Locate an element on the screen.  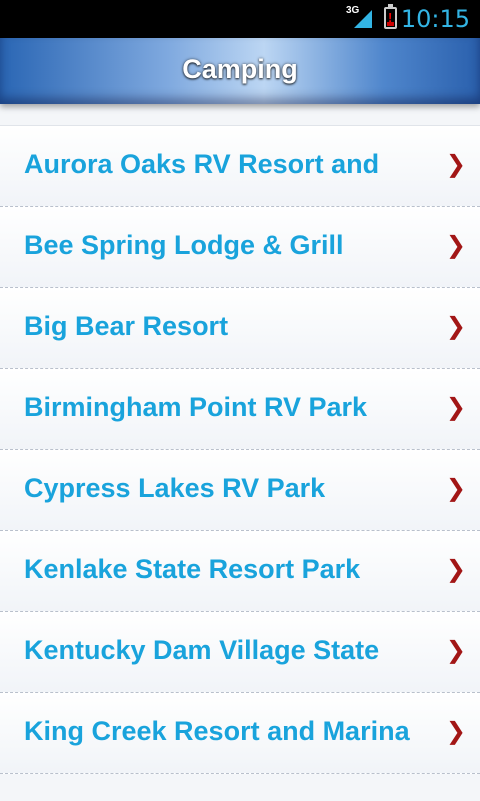
list-item-label: King Creek Resort and Marina is located at coordinates (217, 731).